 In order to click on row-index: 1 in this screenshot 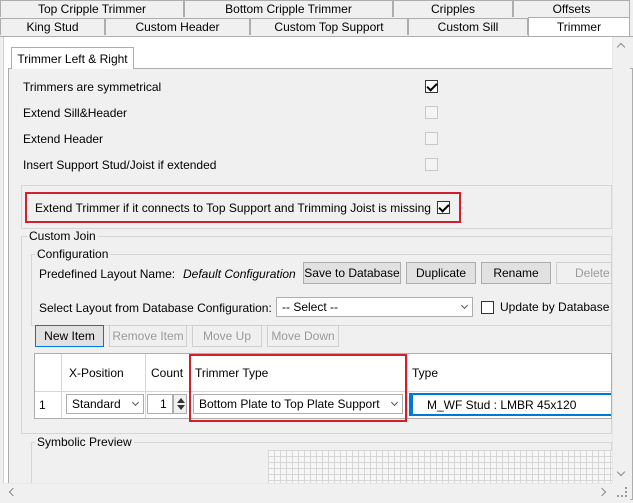, I will do `click(42, 405)`.